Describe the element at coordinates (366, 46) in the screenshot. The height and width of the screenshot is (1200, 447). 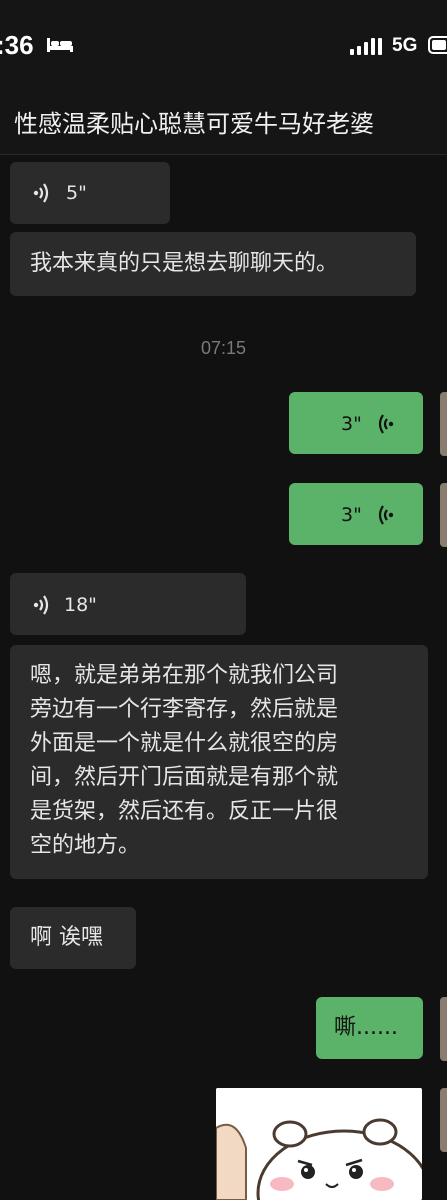
I see `cellular-signal-icon` at that location.